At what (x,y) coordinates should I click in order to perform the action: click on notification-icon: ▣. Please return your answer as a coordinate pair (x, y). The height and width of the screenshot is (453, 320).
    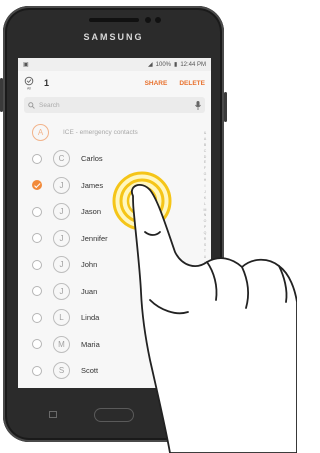
    Looking at the image, I should click on (26, 65).